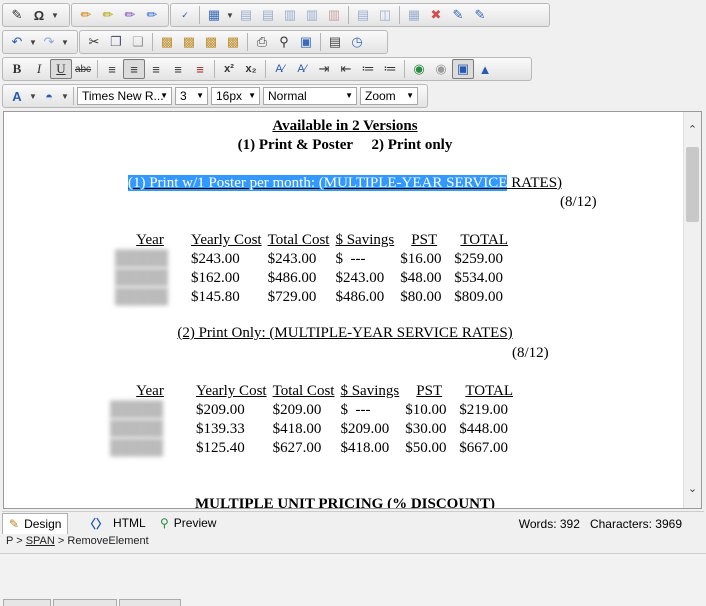 The height and width of the screenshot is (606, 706). Describe the element at coordinates (489, 391) in the screenshot. I see `col-header: TOTAL` at that location.